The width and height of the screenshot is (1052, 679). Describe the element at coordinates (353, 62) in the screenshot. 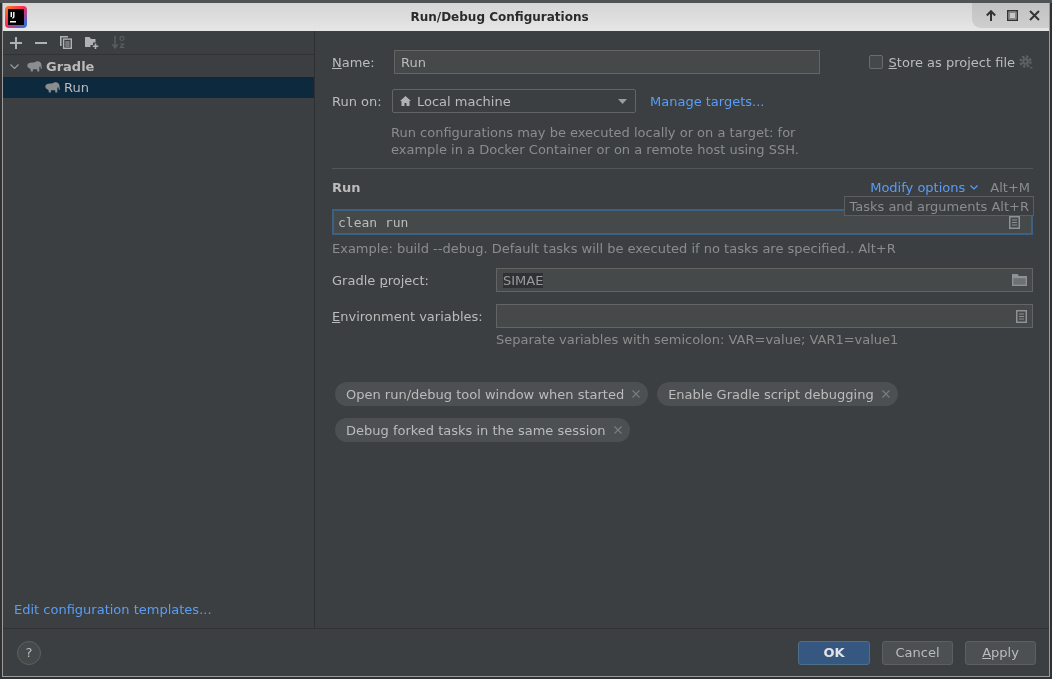

I see `field-label: Name:` at that location.